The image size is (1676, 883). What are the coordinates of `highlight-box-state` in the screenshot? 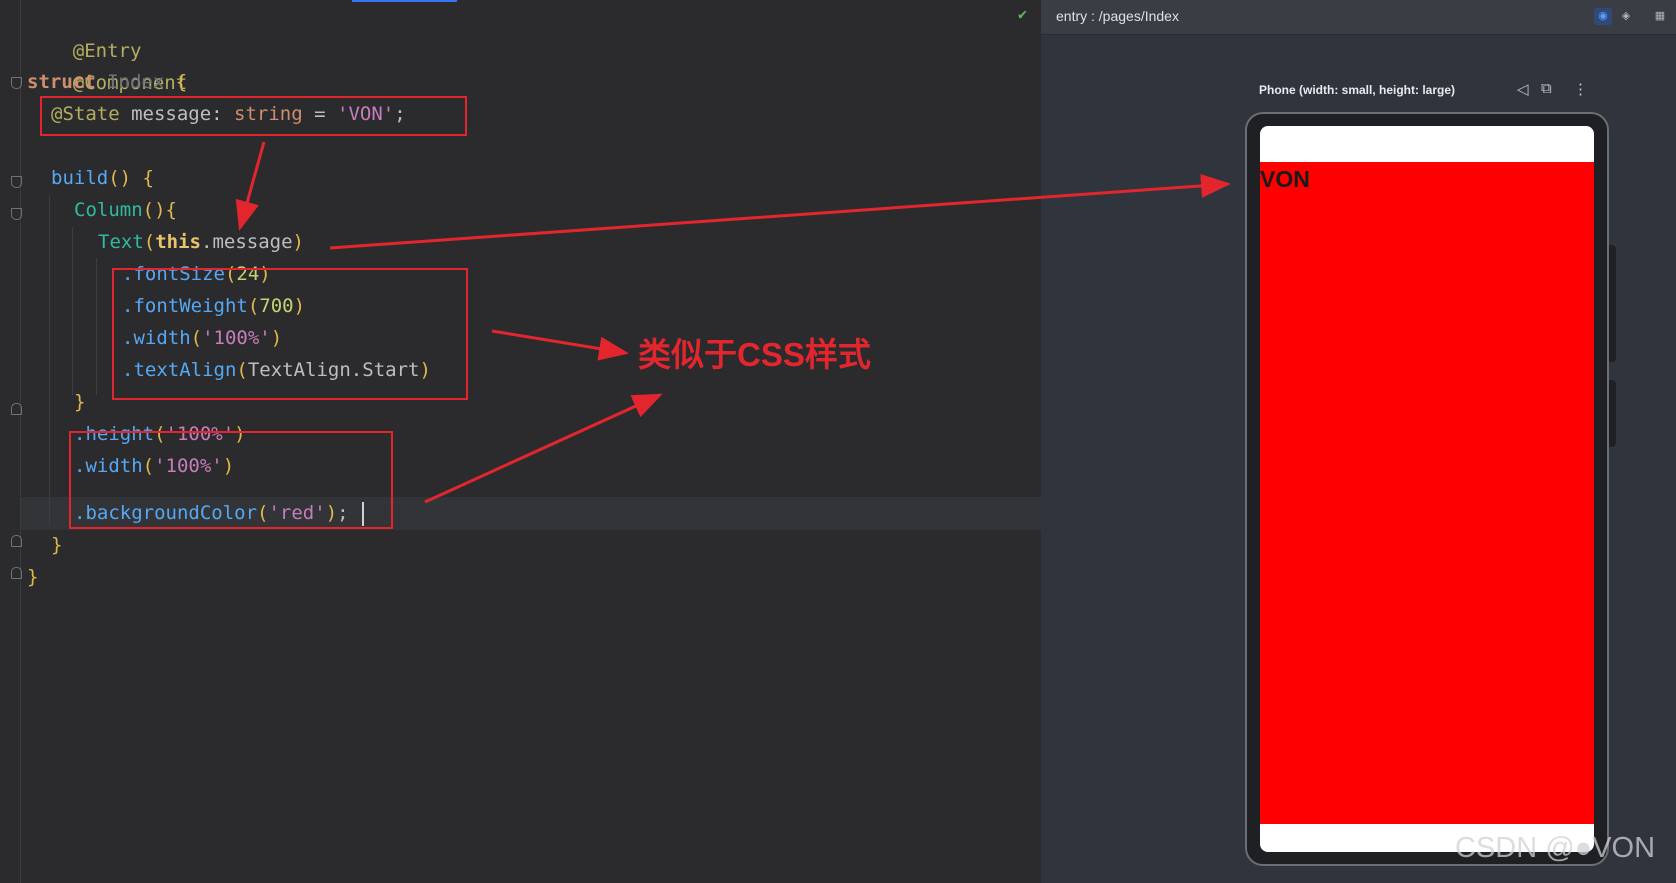 It's located at (253, 116).